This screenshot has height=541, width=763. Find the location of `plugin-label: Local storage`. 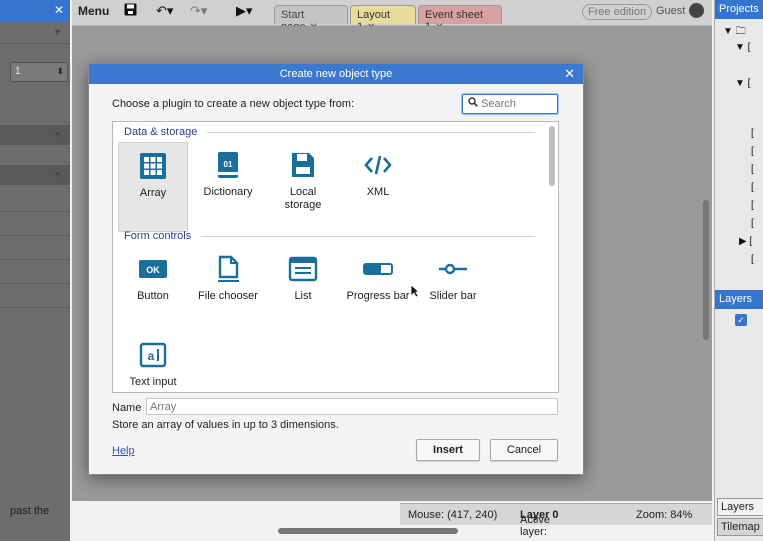

plugin-label: Local storage is located at coordinates (303, 198).